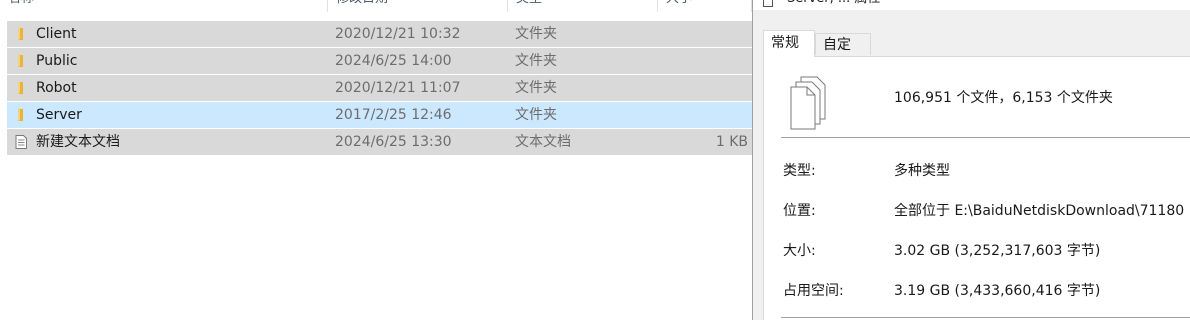 The height and width of the screenshot is (320, 1190). Describe the element at coordinates (393, 61) in the screenshot. I see `file-date: 2024/6/25 14:00` at that location.